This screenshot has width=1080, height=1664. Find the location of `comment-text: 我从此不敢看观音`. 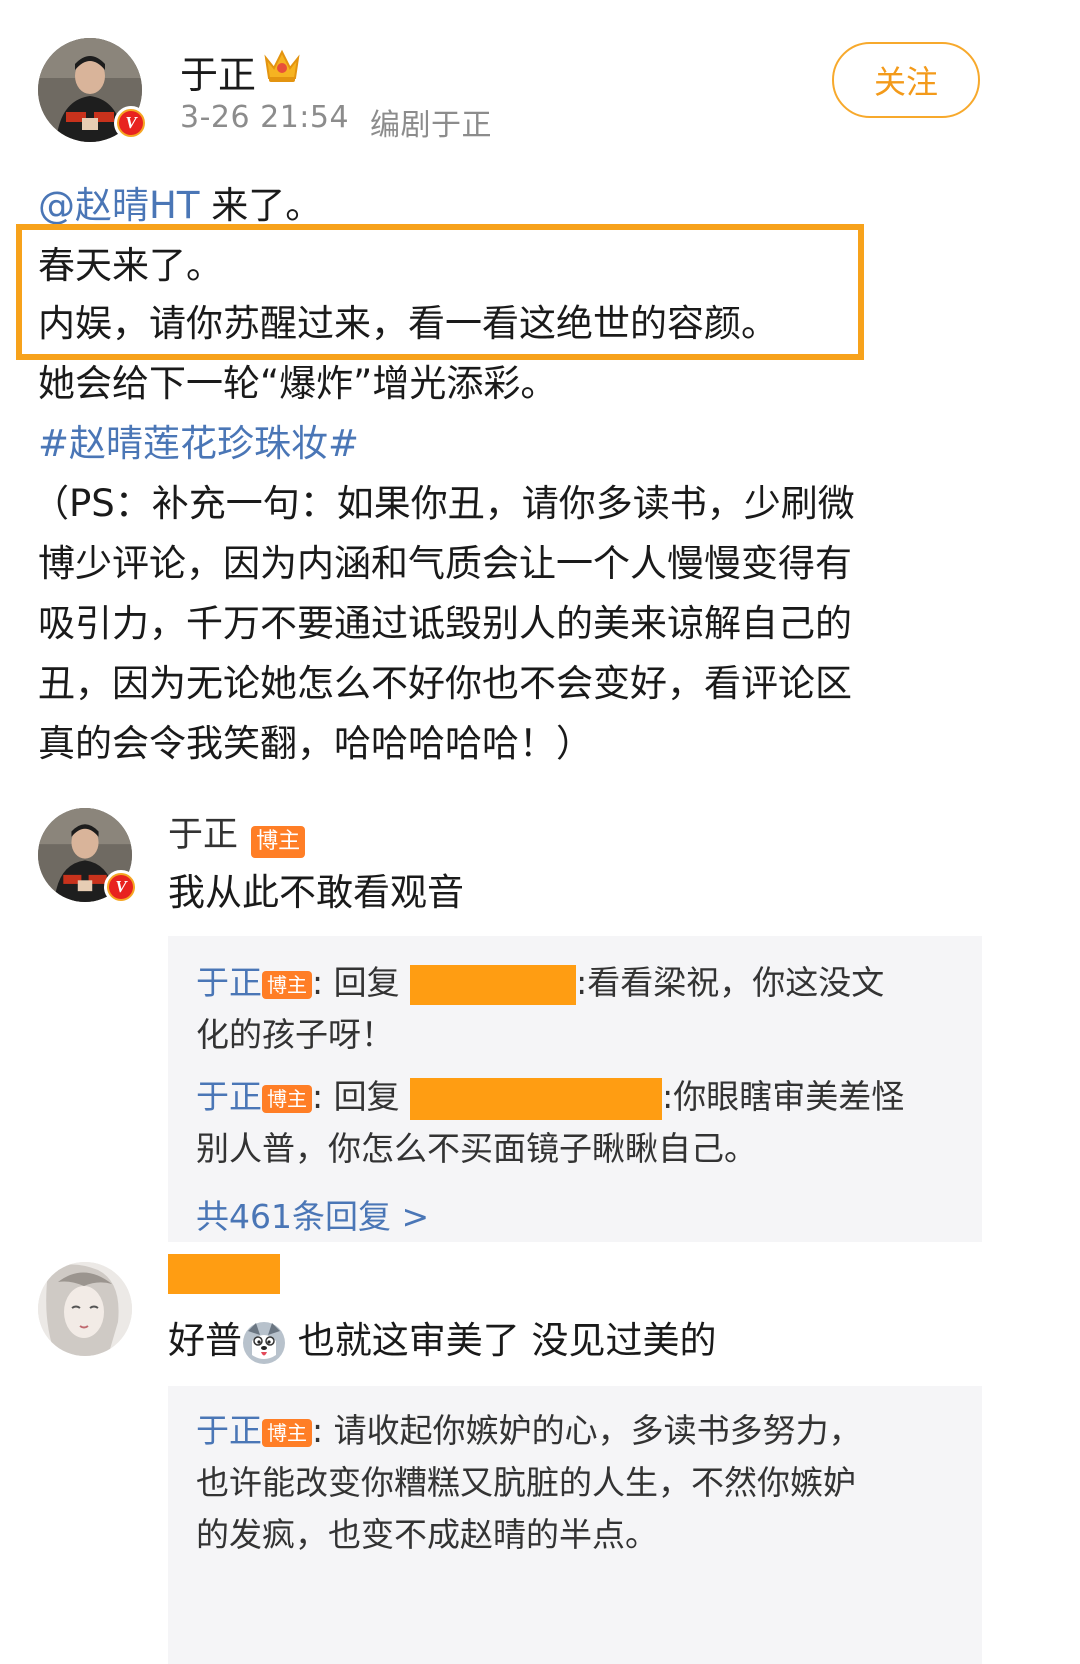

comment-text: 我从此不敢看观音 is located at coordinates (316, 892).